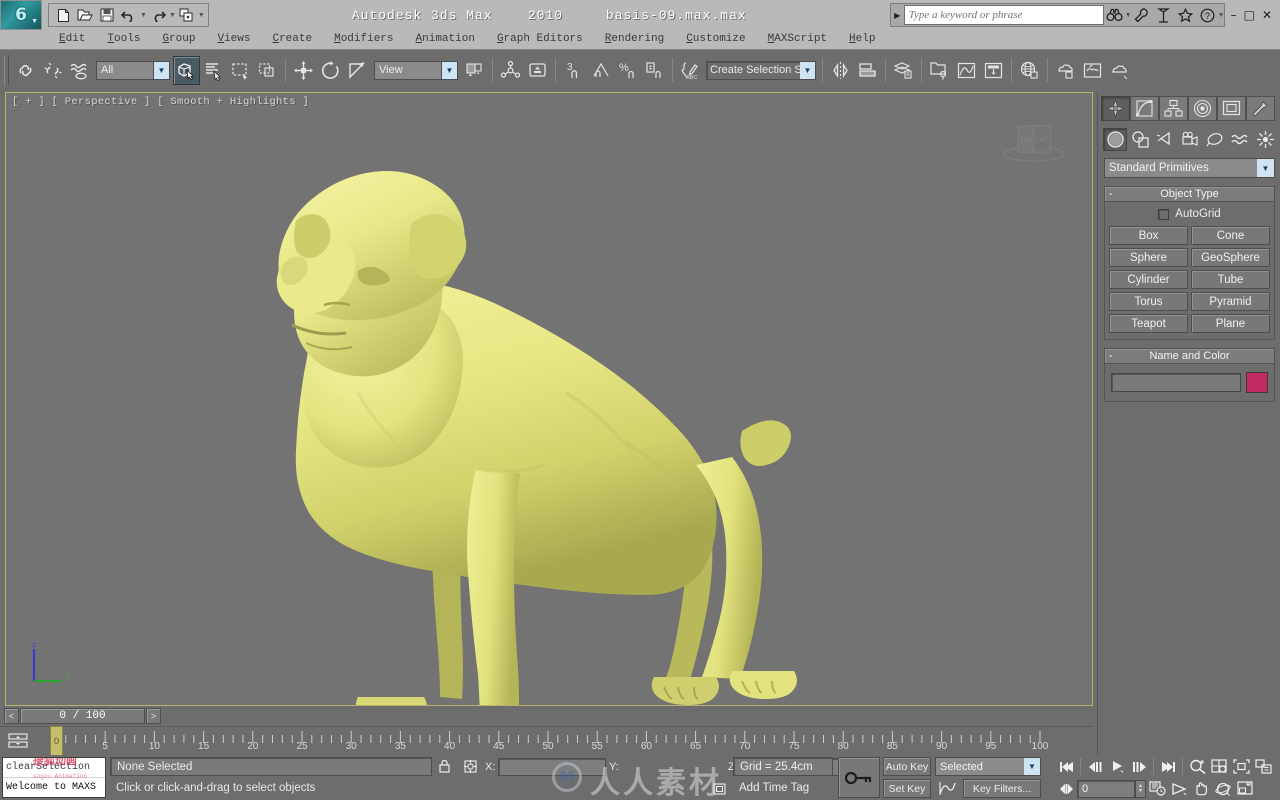  Describe the element at coordinates (1003, 15) in the screenshot. I see `search-input` at that location.